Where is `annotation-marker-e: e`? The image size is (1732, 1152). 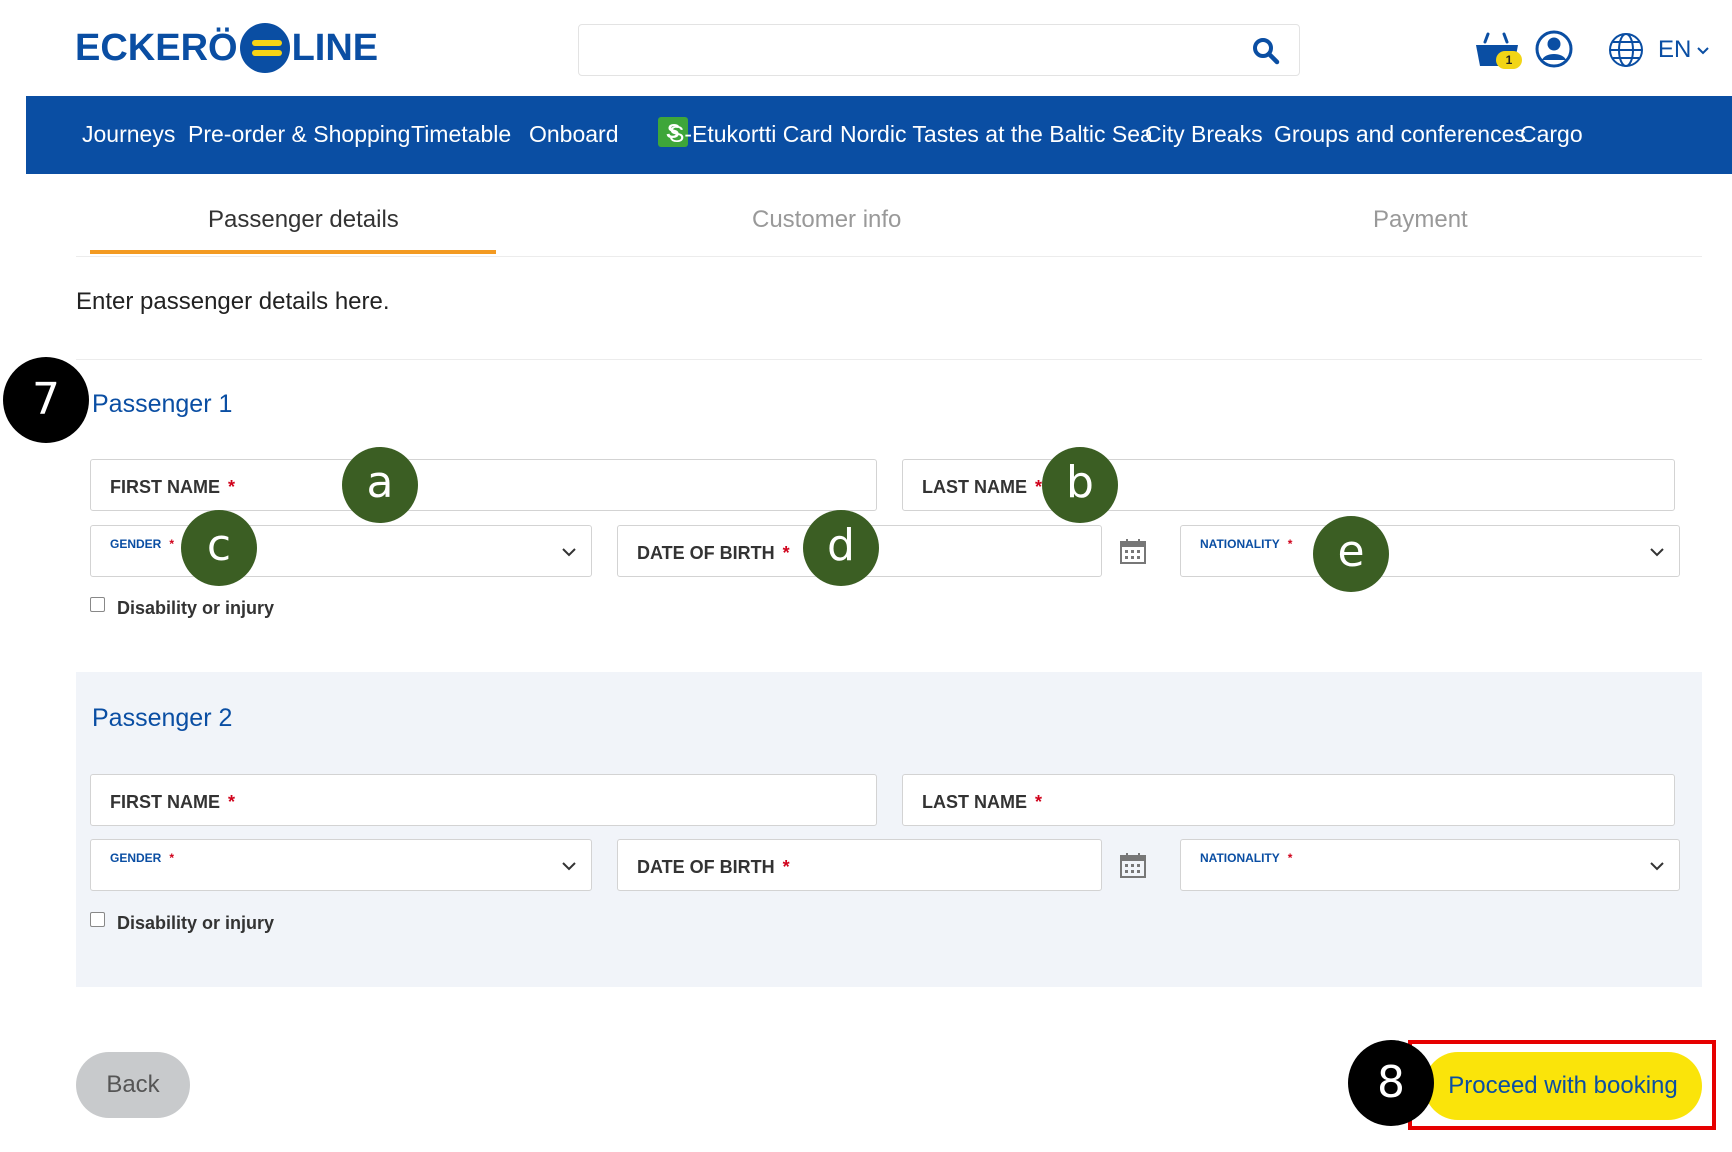
annotation-marker-e: e is located at coordinates (1351, 554).